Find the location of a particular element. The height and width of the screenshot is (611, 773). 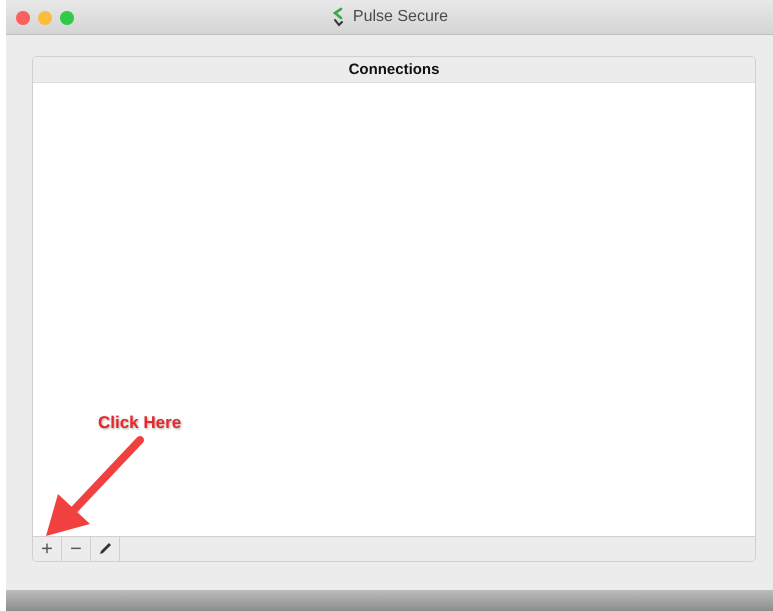

close-button is located at coordinates (23, 18).